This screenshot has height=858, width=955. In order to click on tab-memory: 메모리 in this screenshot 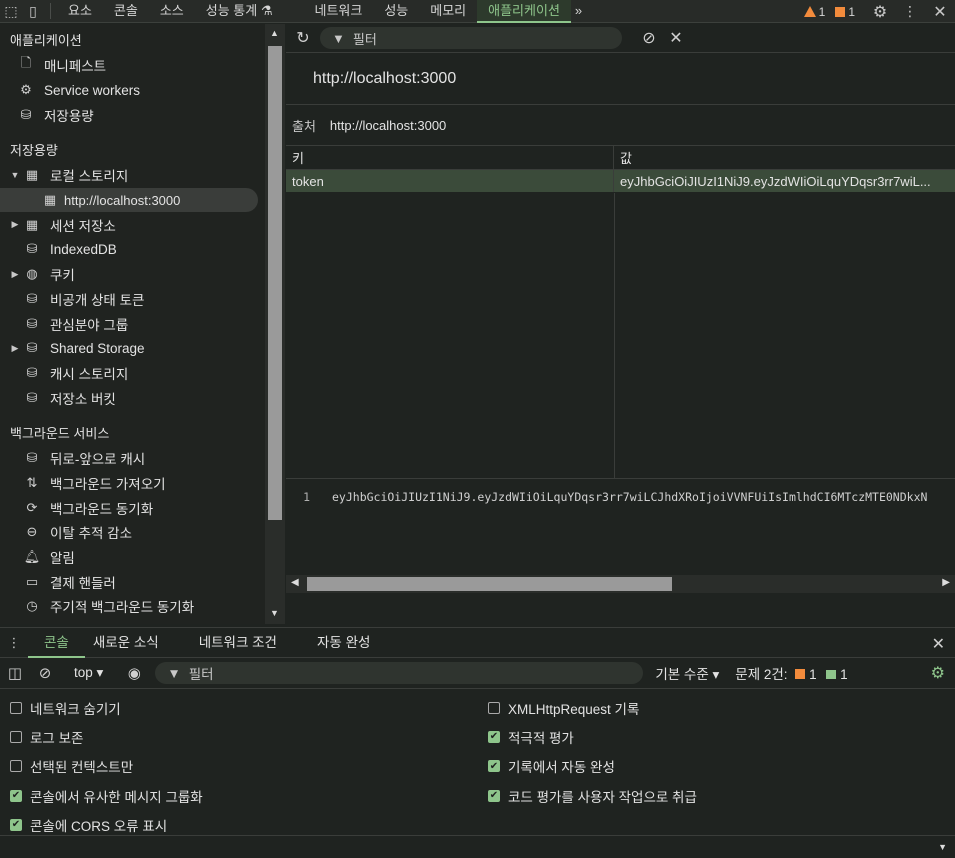, I will do `click(448, 11)`.